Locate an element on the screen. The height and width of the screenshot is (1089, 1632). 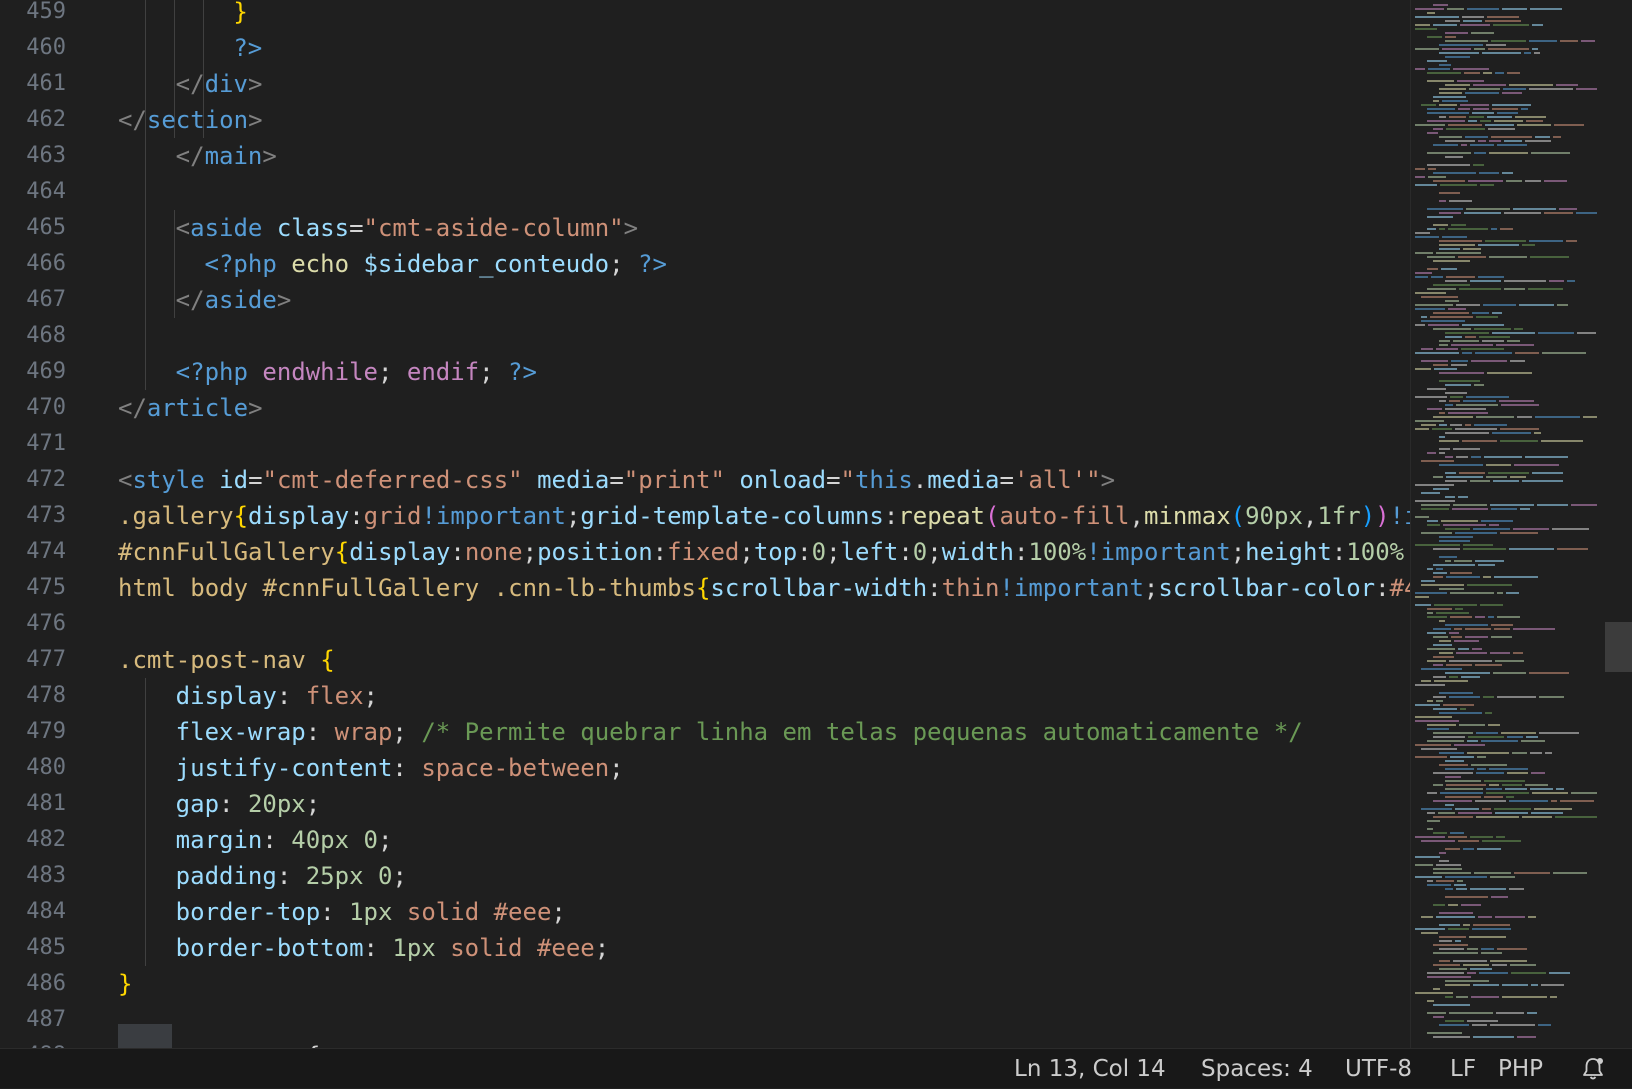
code-line: ?> is located at coordinates (247, 48).